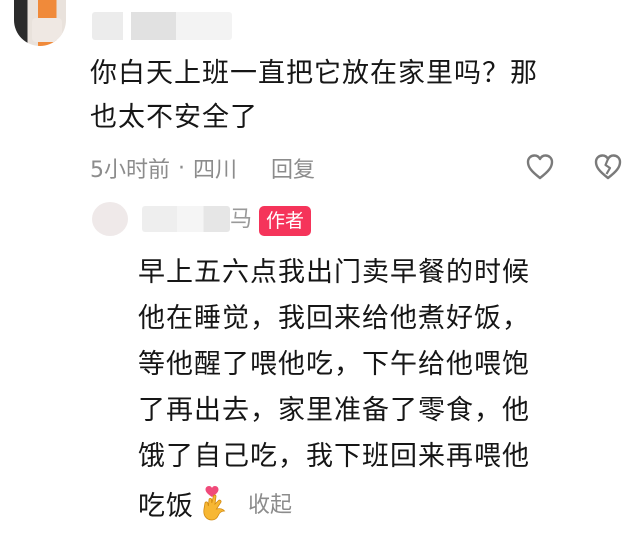  Describe the element at coordinates (334, 410) in the screenshot. I see `reply-line: 了再出去，家里准备了零食，他` at that location.